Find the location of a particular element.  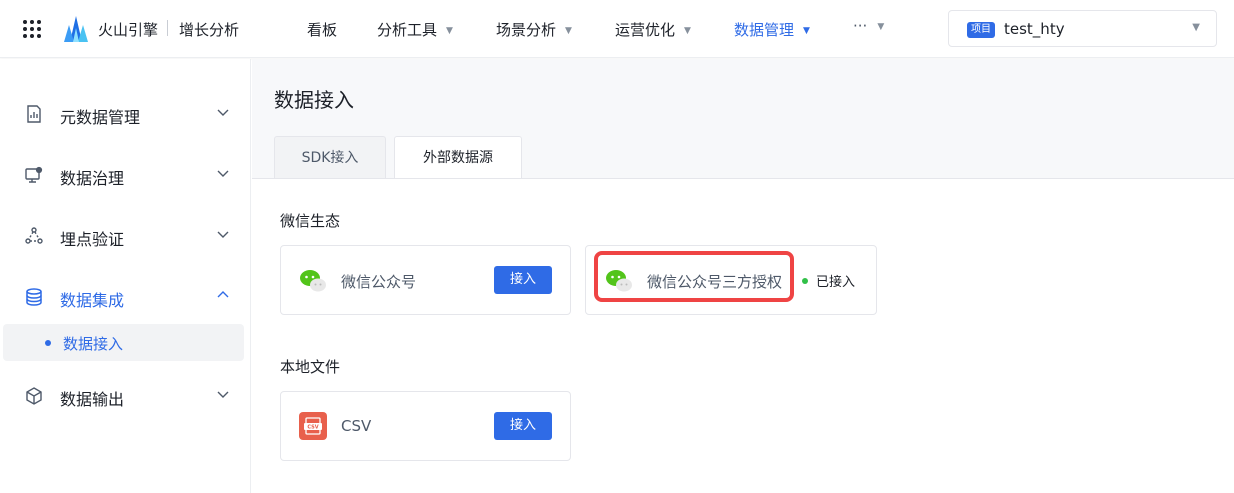

wechat-icon is located at coordinates (313, 281).